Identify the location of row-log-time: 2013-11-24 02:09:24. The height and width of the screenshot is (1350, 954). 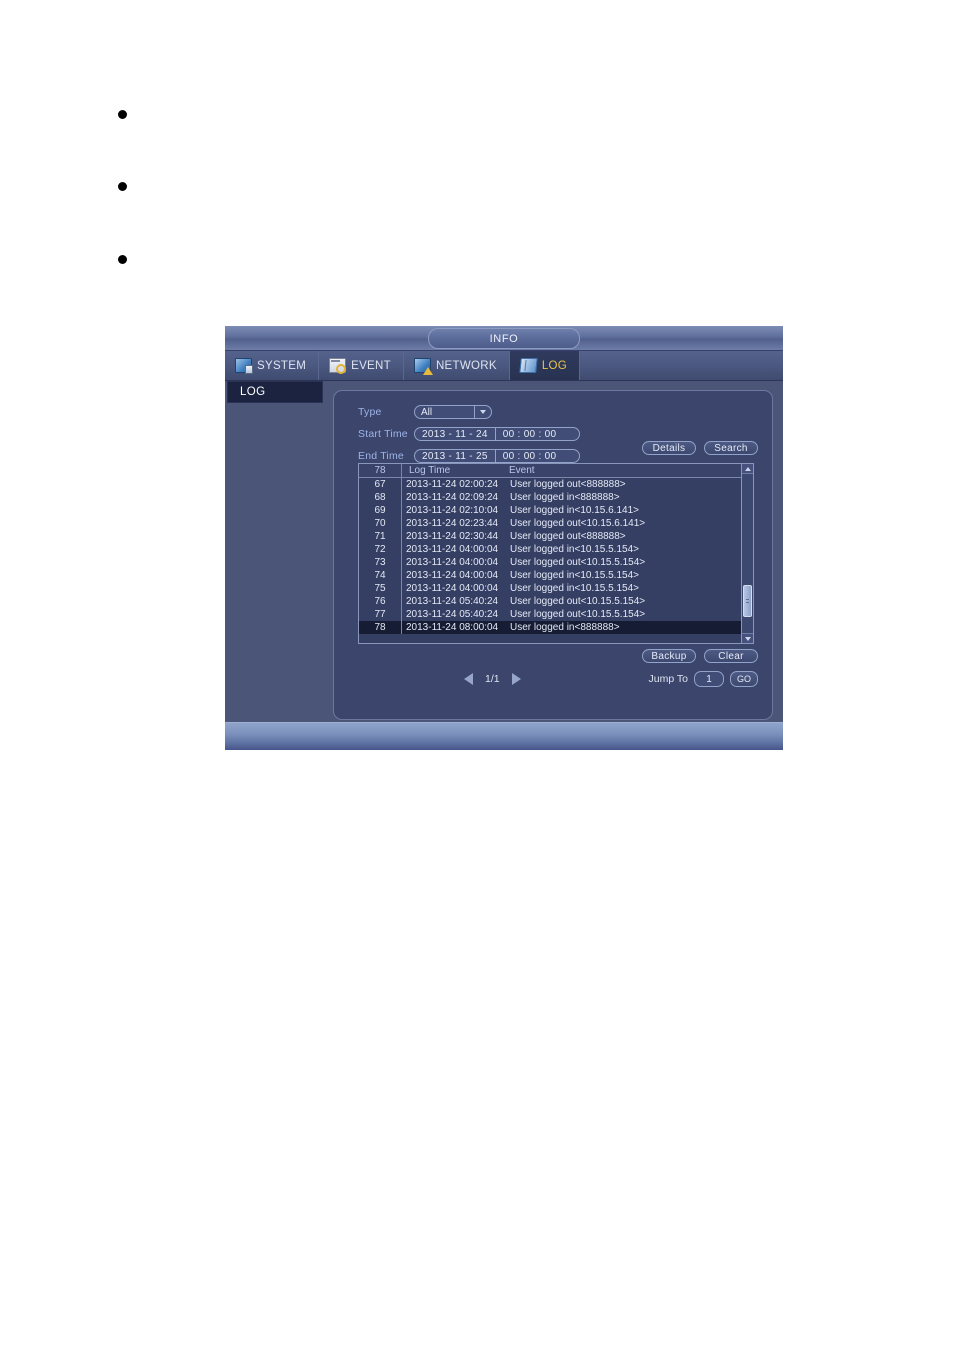
(452, 497).